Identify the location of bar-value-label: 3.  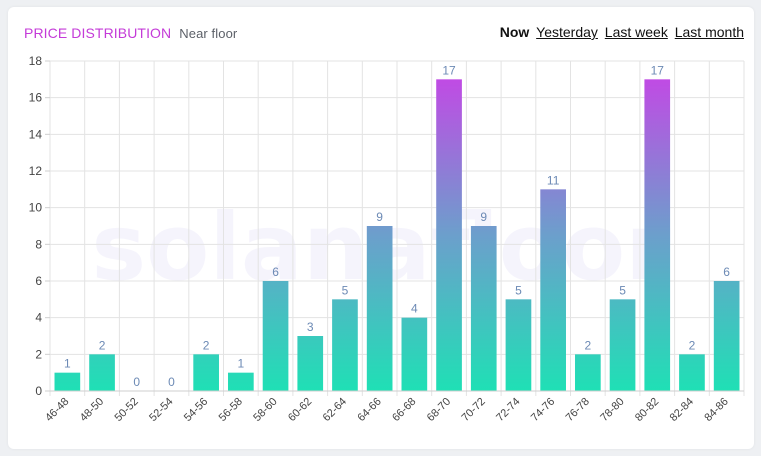
(310, 327).